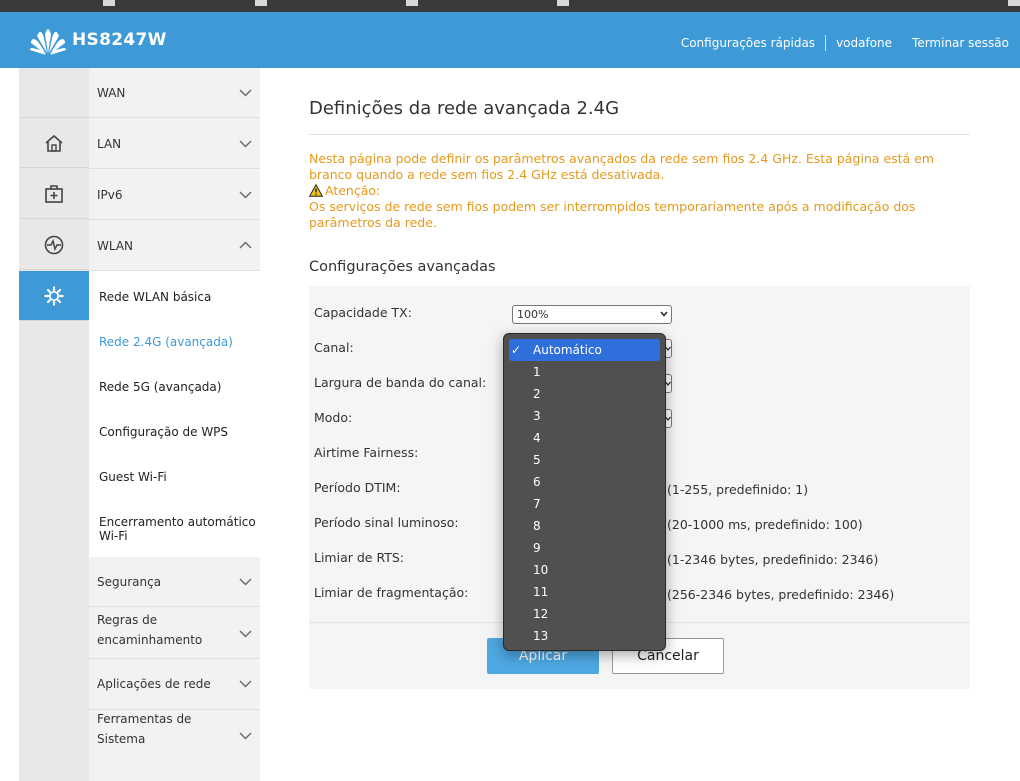  What do you see at coordinates (58, 424) in the screenshot?
I see `icon-rail` at bounding box center [58, 424].